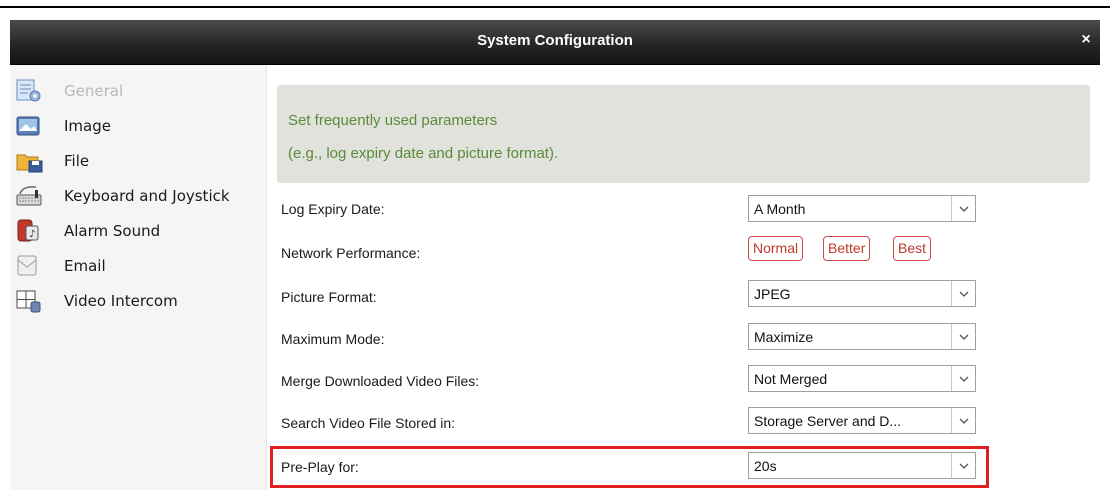 This screenshot has height=490, width=1110. What do you see at coordinates (912, 248) in the screenshot?
I see `best-button: Best` at bounding box center [912, 248].